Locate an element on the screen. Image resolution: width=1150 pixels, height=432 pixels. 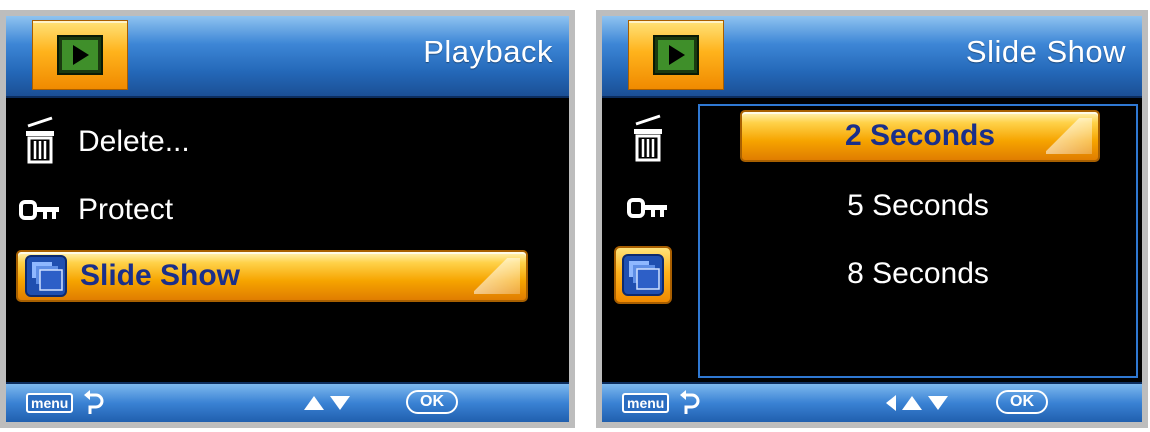
slideshow-icon-selected is located at coordinates (643, 275).